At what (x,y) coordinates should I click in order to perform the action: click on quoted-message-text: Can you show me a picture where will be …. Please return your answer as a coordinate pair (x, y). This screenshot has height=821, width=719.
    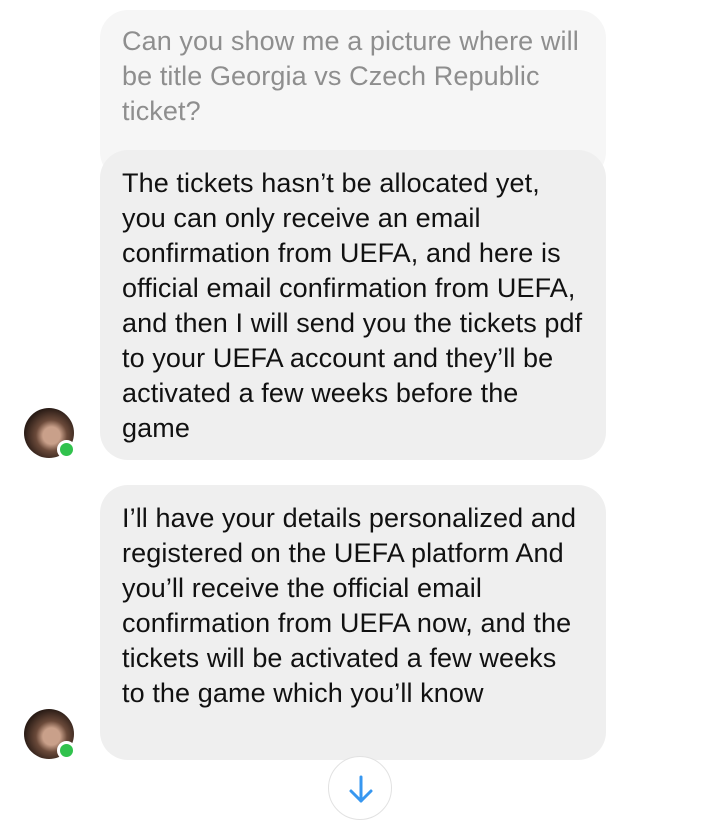
    Looking at the image, I should click on (350, 76).